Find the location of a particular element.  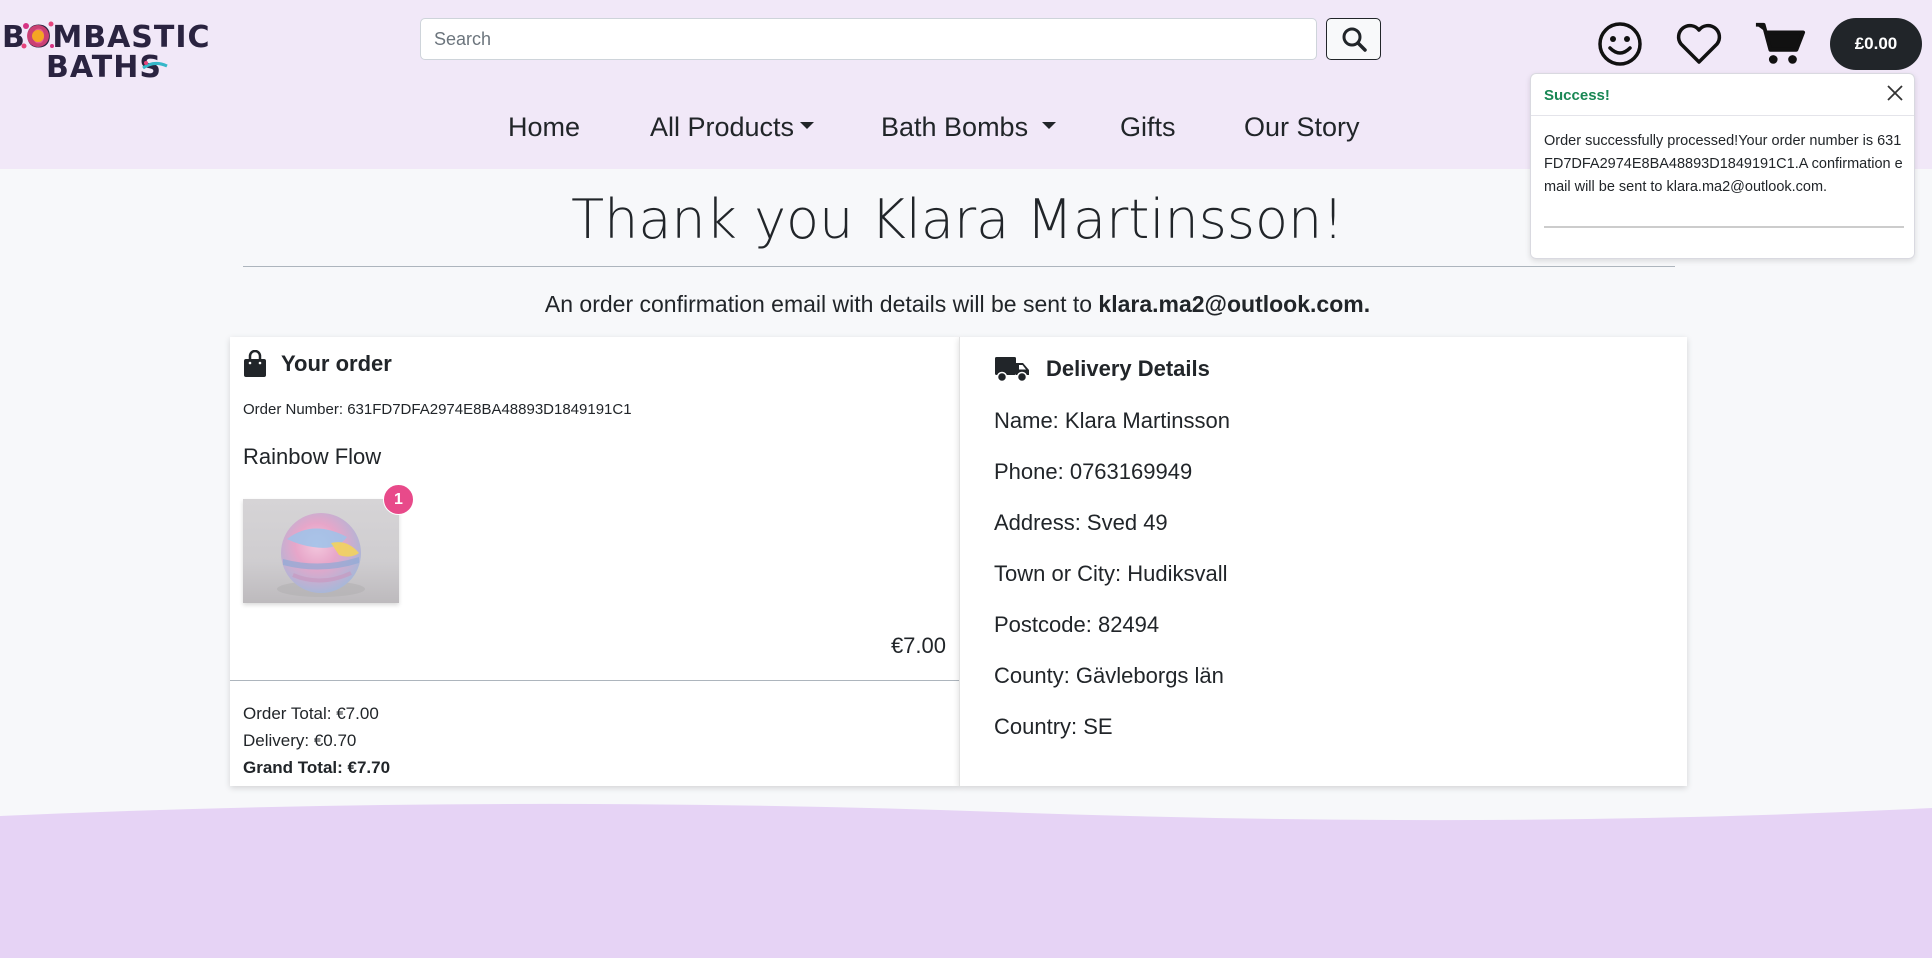

site-logo: BOMBASTIC BATHS is located at coordinates (105, 46).